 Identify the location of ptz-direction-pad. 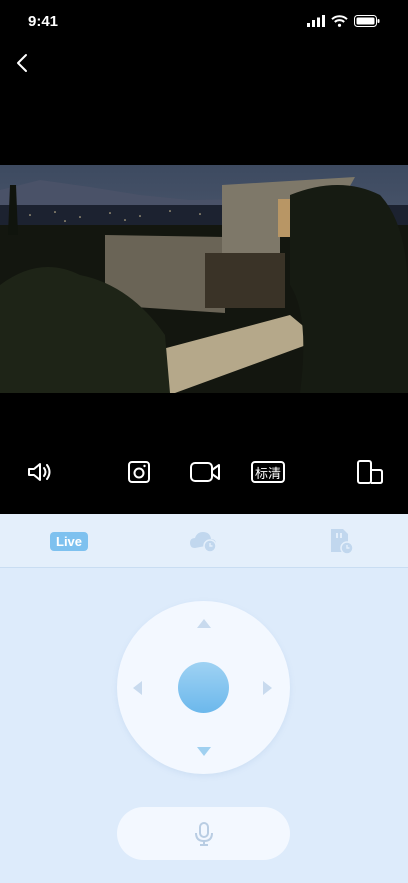
(203, 687).